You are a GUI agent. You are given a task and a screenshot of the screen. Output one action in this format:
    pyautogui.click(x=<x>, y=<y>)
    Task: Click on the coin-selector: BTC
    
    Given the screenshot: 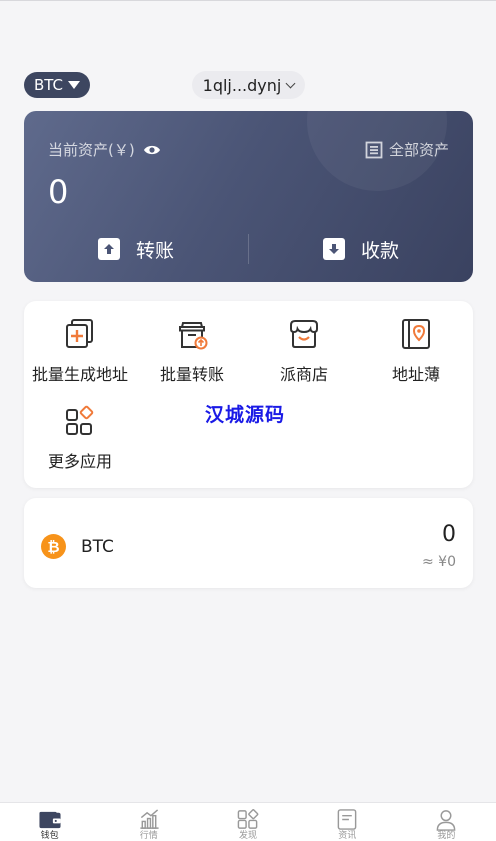 What is the action you would take?
    pyautogui.click(x=57, y=85)
    